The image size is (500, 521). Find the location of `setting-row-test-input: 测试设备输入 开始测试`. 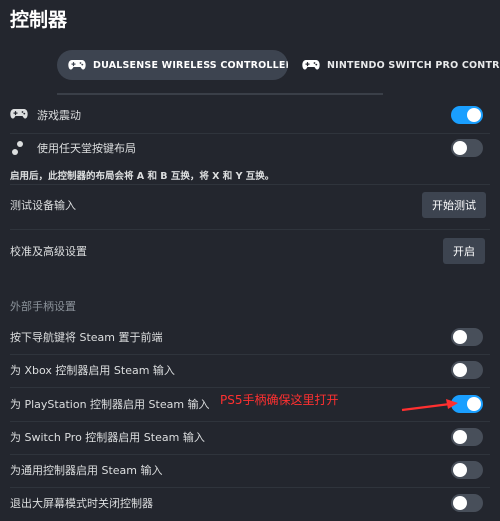

setting-row-test-input: 测试设备输入 开始测试 is located at coordinates (250, 205).